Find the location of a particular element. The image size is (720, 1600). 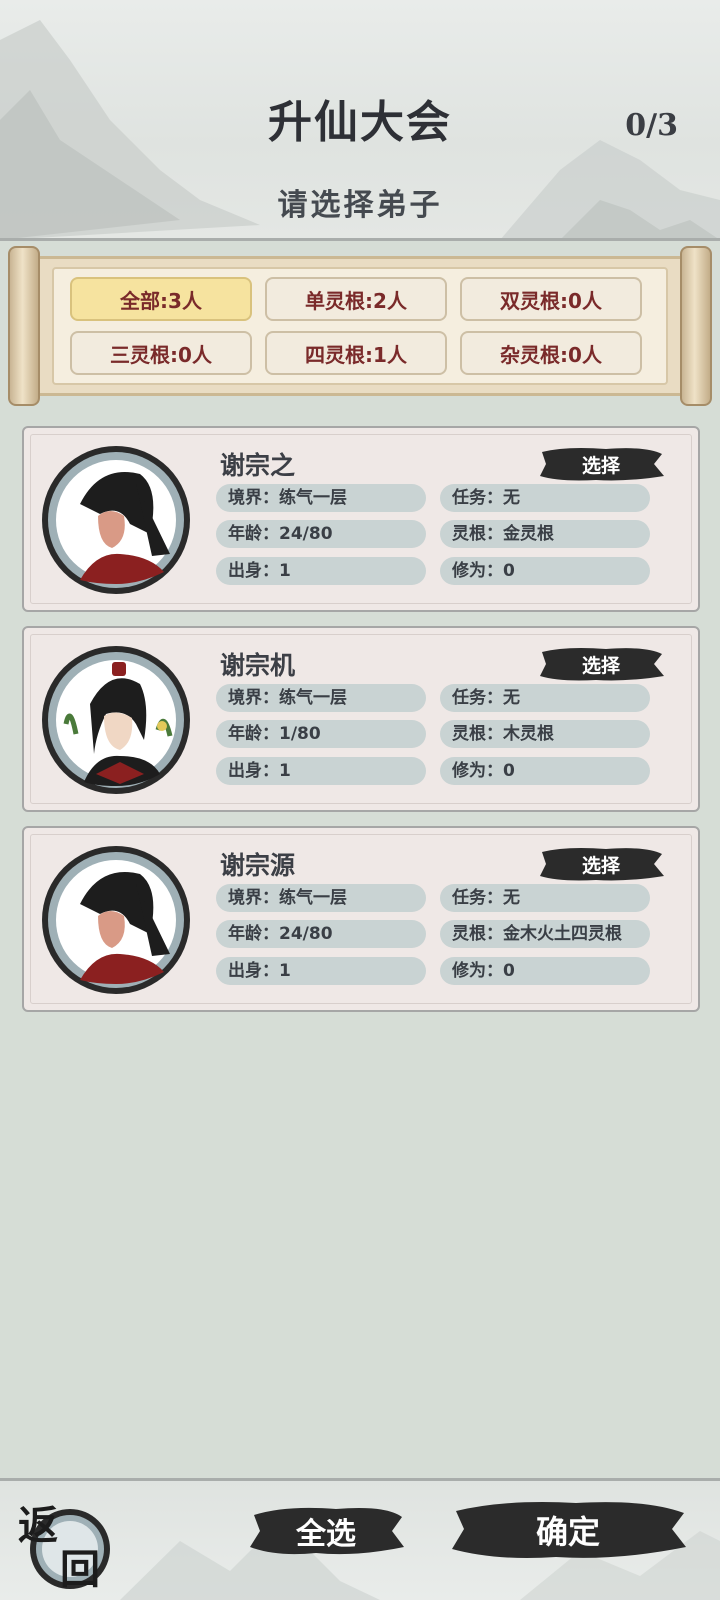

filter-single-root-button: 单灵根:2人 is located at coordinates (356, 299).